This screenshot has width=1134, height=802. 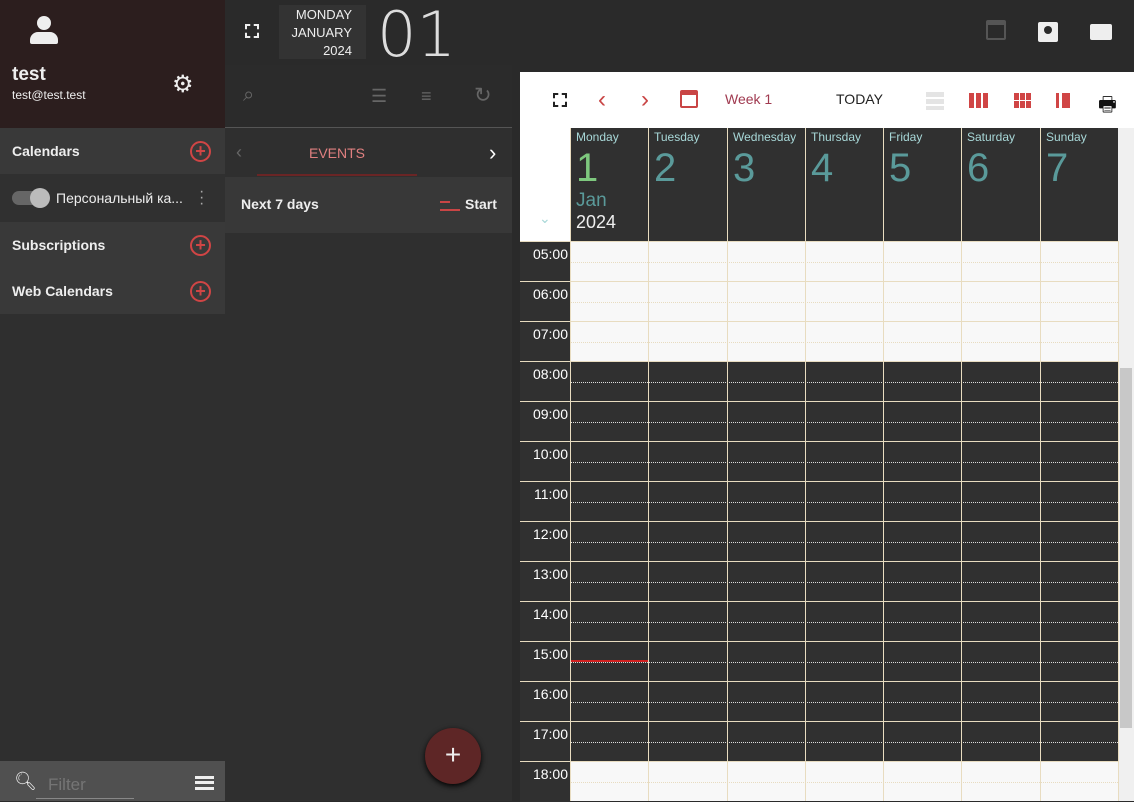 I want to click on day-view-icon, so click(x=935, y=101).